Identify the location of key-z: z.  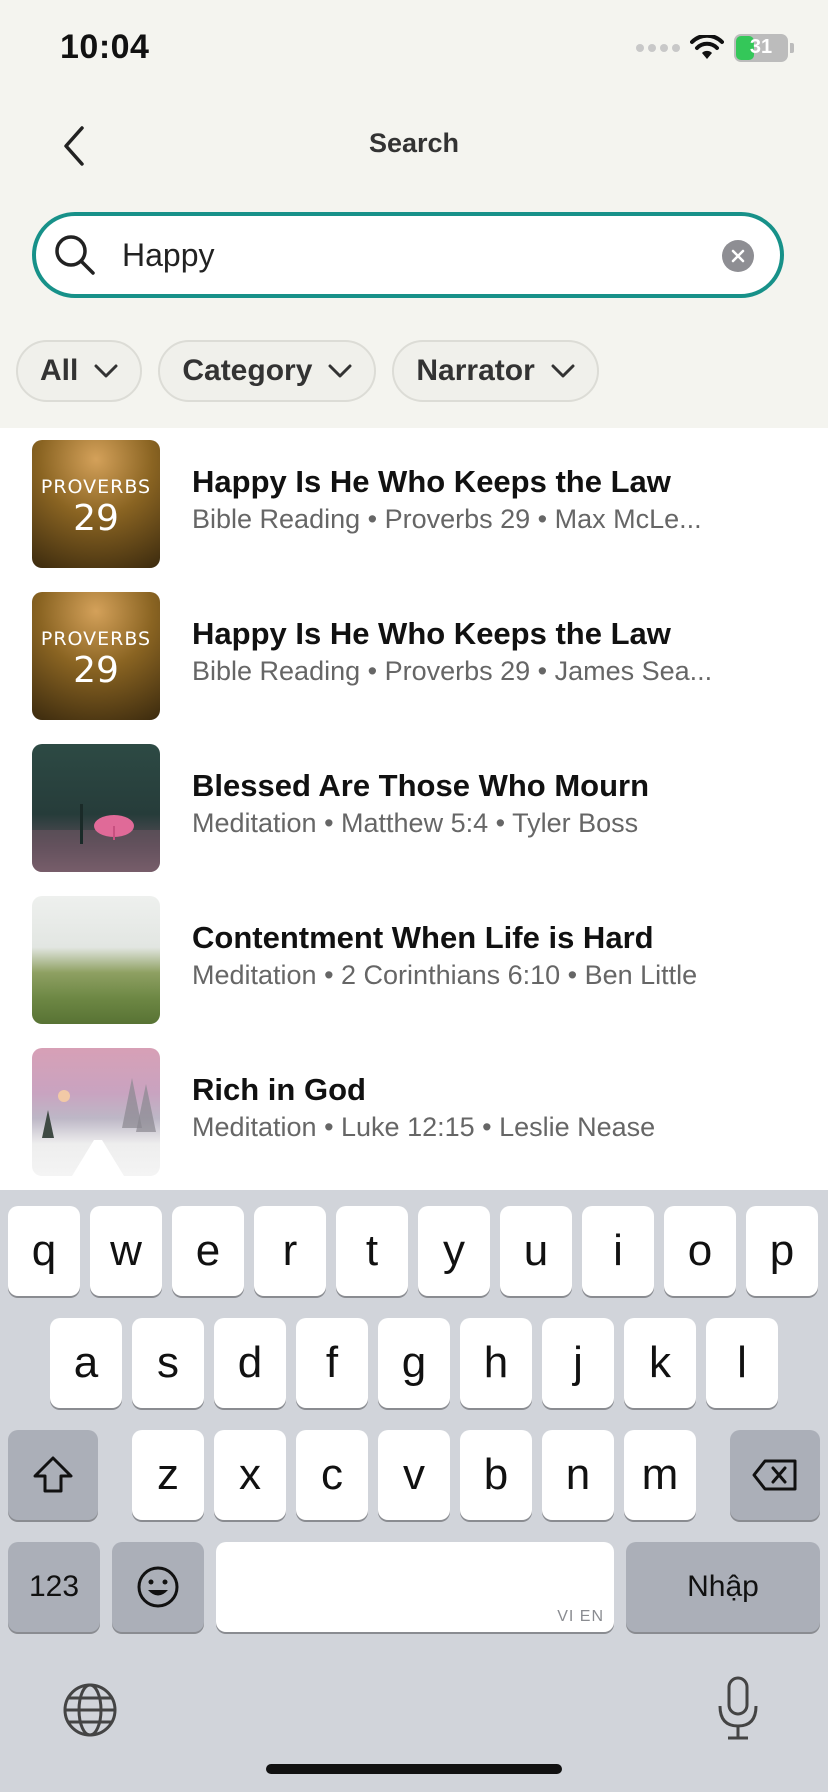
(168, 1475).